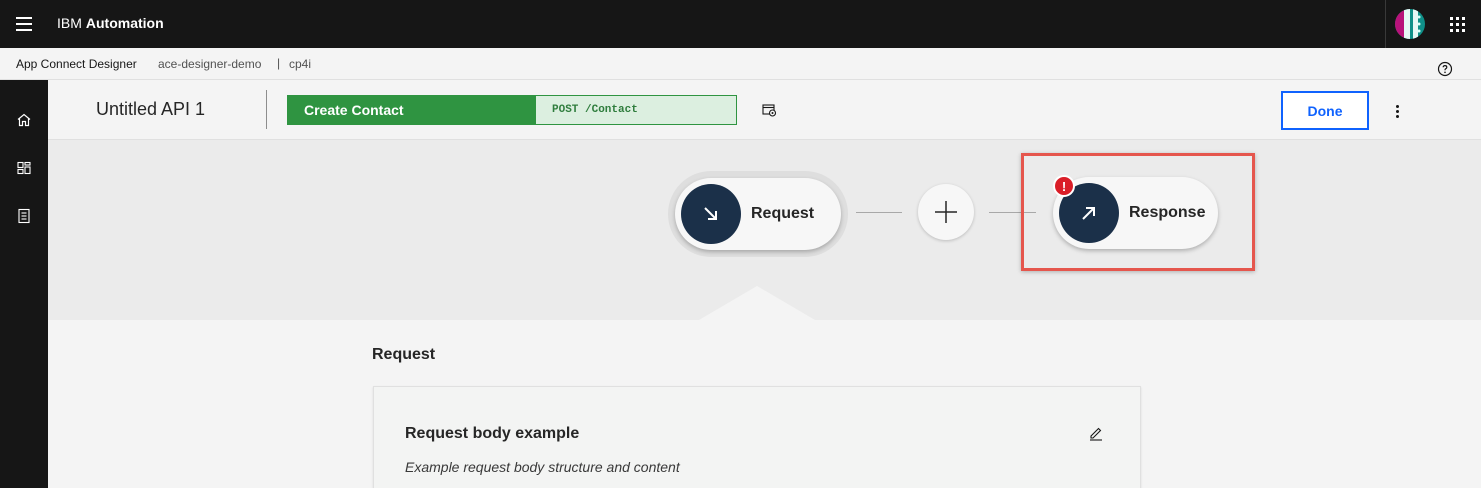  I want to click on selection-pointer, so click(757, 303).